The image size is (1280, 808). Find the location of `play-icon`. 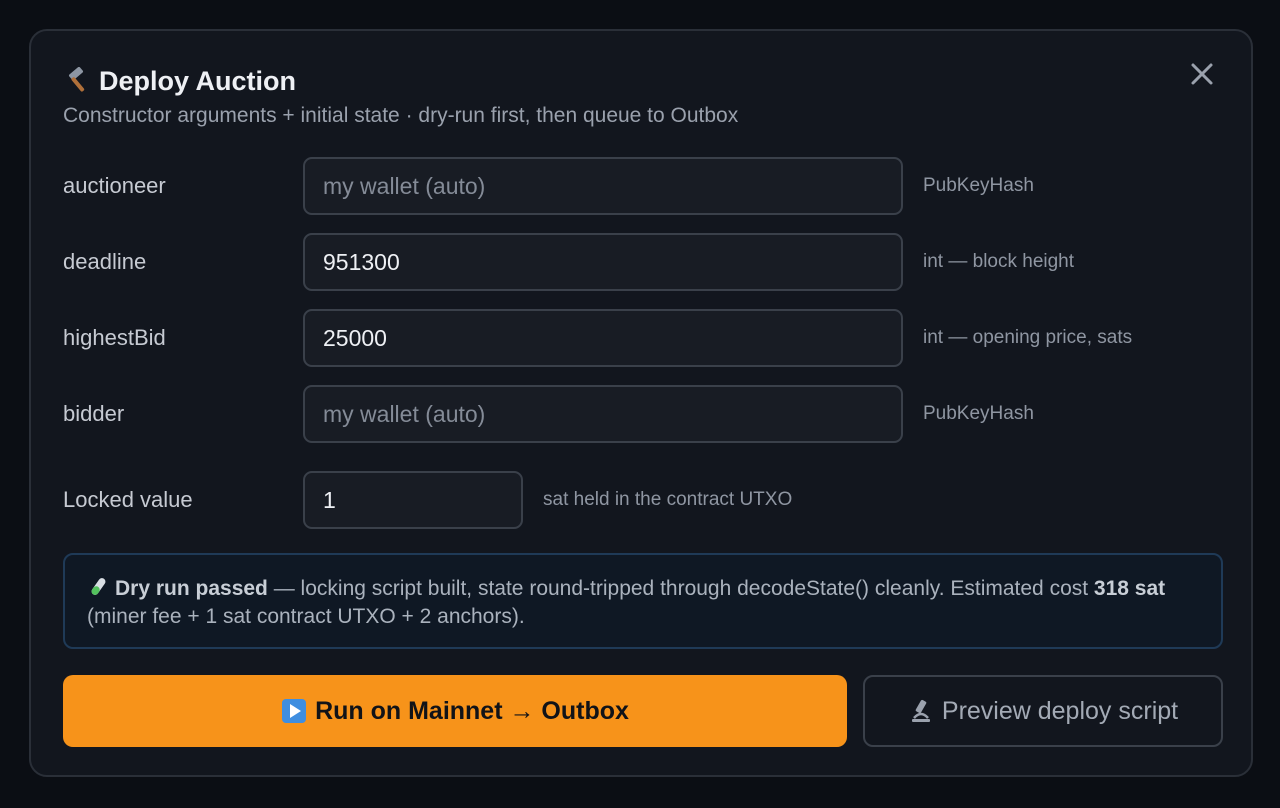

play-icon is located at coordinates (294, 711).